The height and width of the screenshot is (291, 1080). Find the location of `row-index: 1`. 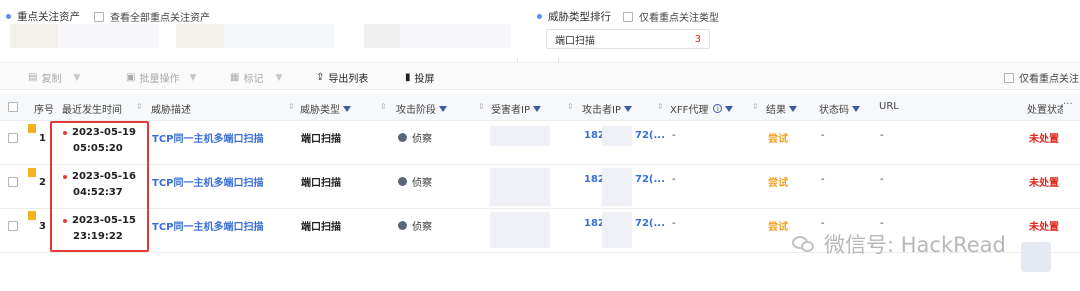

row-index: 1 is located at coordinates (42, 138).